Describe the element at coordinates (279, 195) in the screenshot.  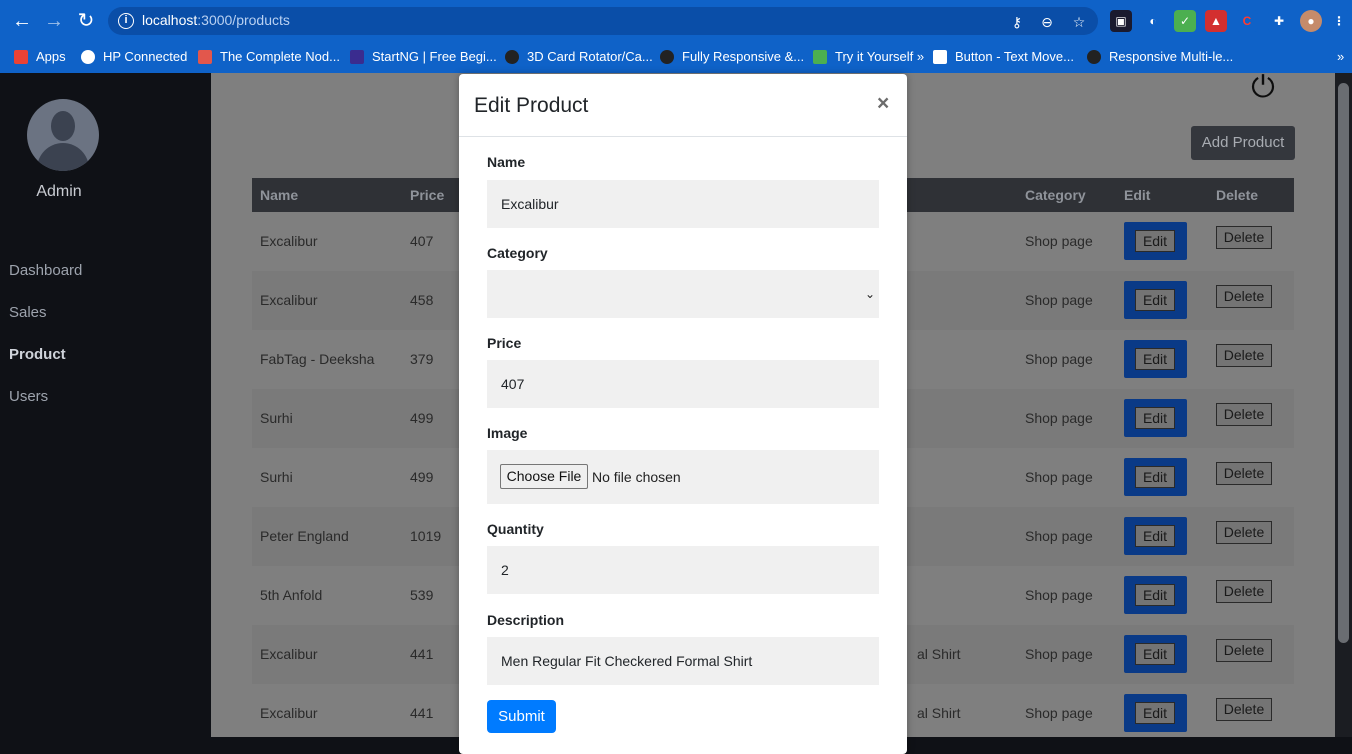
I see `column-header-name: Name` at that location.